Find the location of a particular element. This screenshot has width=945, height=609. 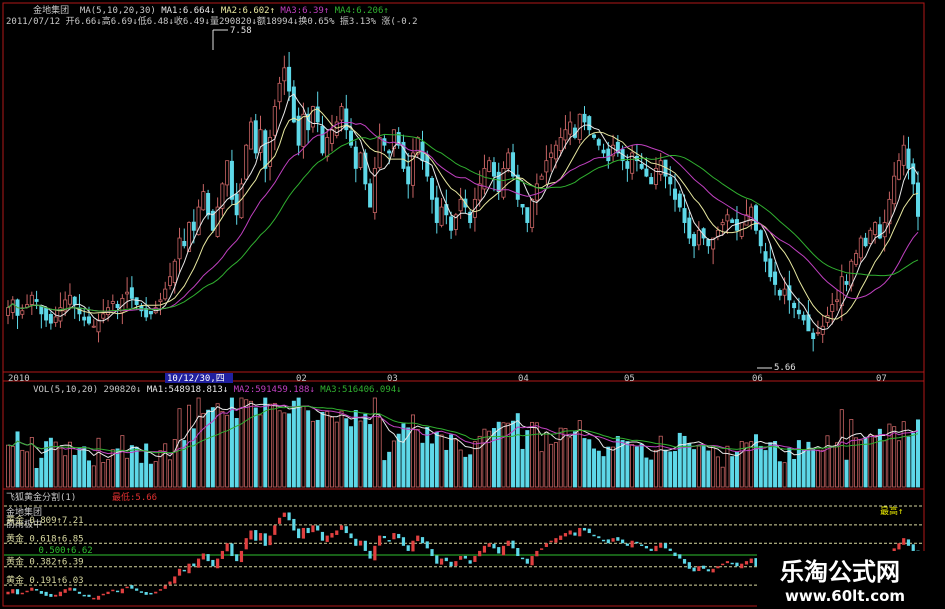

gold-level-label: 黄金 0.809↑7.21 is located at coordinates (45, 520).